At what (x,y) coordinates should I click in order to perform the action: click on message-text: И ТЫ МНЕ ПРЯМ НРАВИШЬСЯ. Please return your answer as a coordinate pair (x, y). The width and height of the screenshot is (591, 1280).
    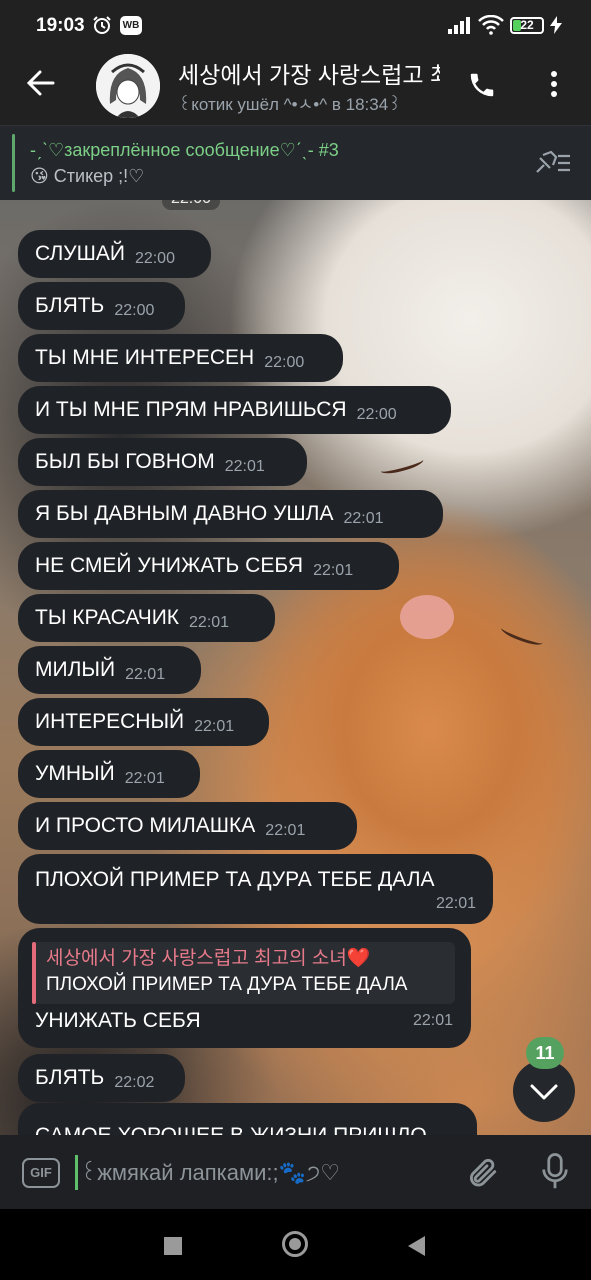
    Looking at the image, I should click on (191, 409).